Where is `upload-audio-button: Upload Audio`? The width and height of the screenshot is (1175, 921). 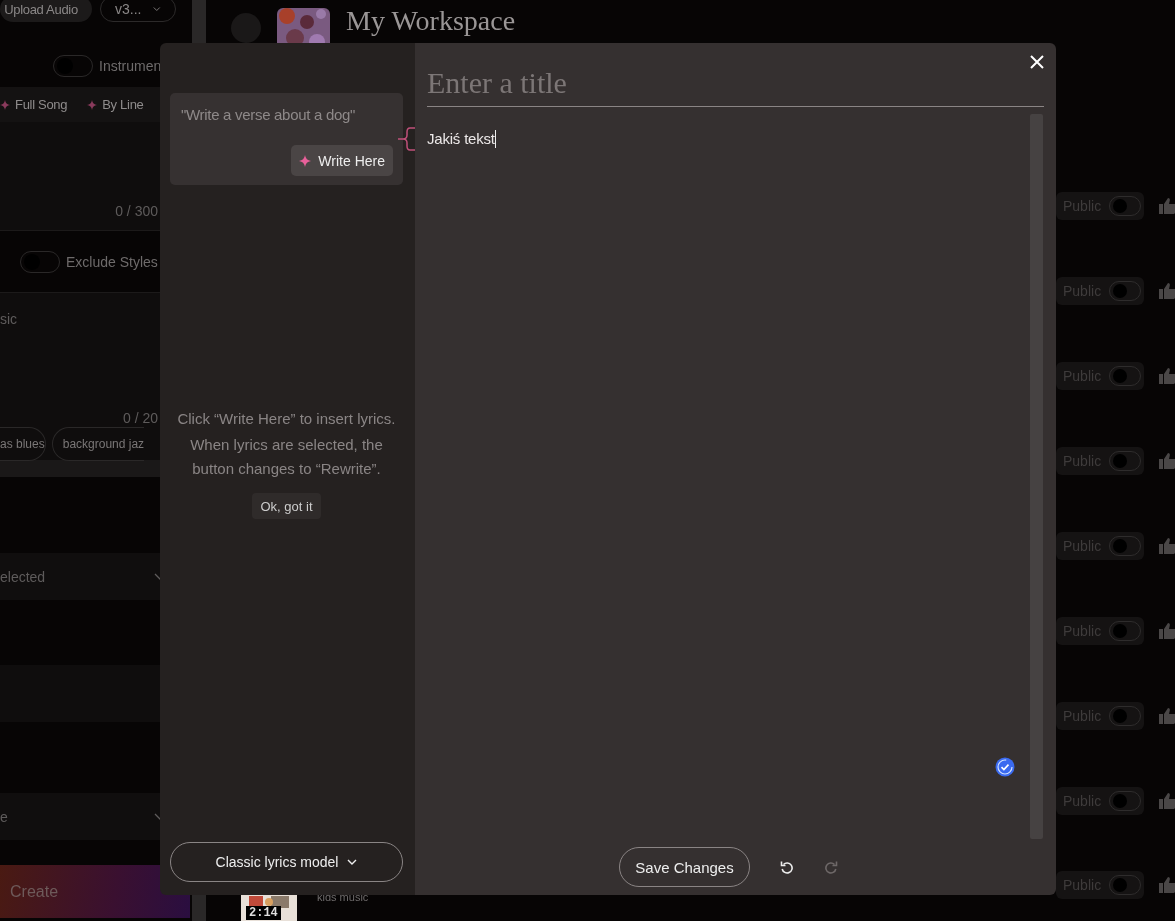 upload-audio-button: Upload Audio is located at coordinates (46, 11).